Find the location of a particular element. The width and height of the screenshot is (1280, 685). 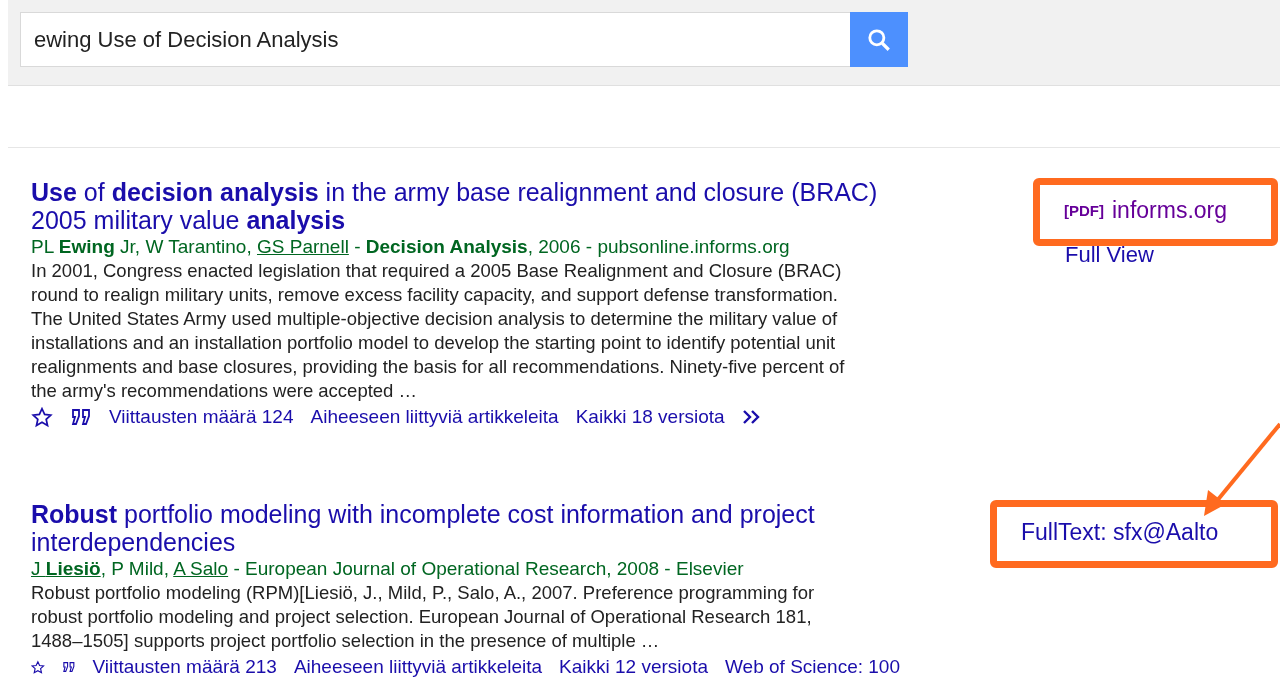

source-text: - Decision Analysis, 2006 - pubsonline.informs.org is located at coordinates (571, 246).